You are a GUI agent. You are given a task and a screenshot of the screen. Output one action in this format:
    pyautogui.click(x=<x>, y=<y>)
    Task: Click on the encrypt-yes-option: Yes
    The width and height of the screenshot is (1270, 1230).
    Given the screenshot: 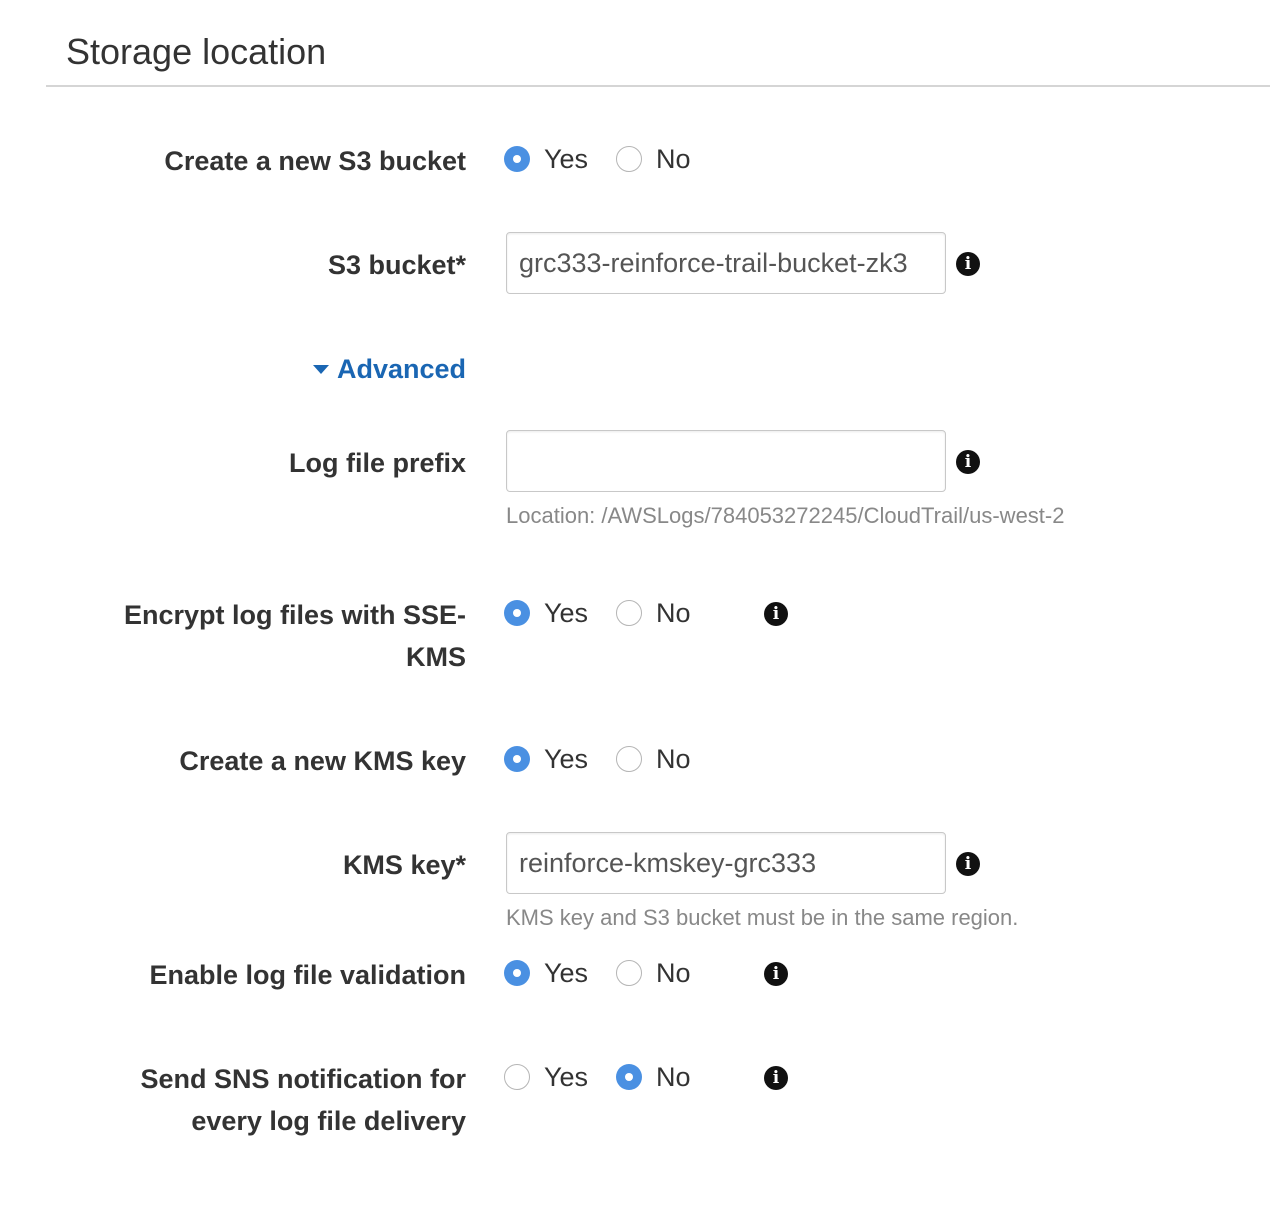 What is the action you would take?
    pyautogui.click(x=546, y=613)
    